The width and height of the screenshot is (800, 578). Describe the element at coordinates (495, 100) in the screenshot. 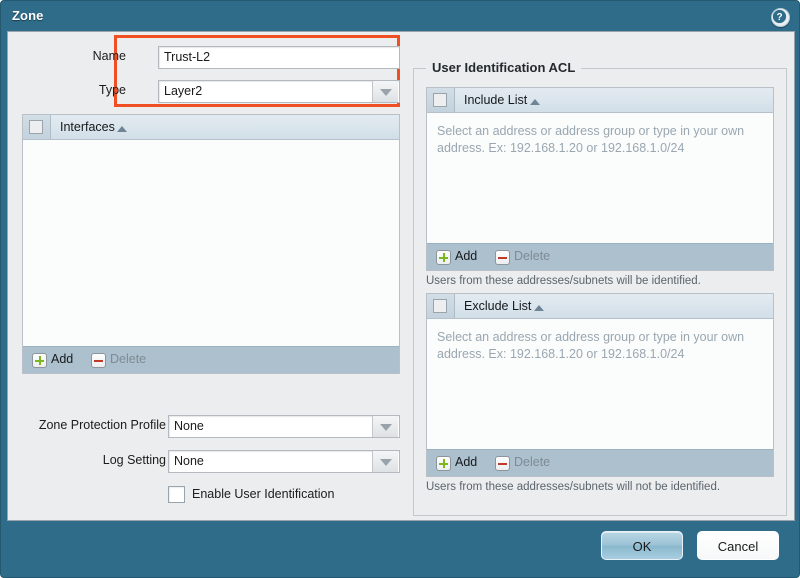

I see `include-list-column-header: Include List` at that location.